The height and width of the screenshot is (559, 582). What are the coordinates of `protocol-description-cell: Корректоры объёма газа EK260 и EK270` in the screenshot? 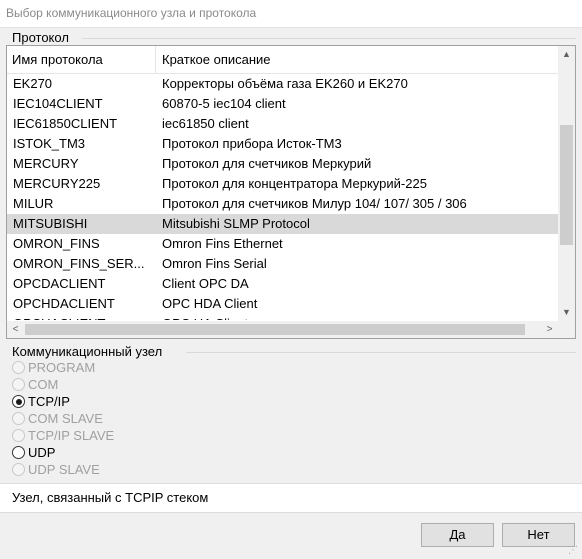 It's located at (285, 83).